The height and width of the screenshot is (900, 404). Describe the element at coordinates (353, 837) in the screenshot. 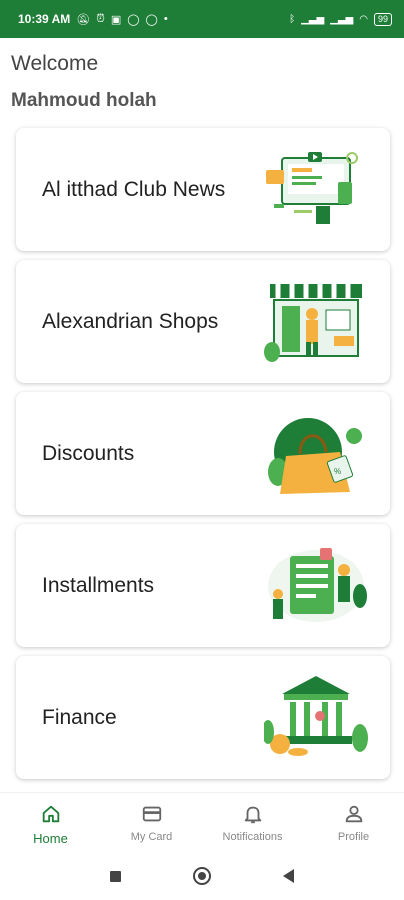

I see `nav-label: Profile` at that location.